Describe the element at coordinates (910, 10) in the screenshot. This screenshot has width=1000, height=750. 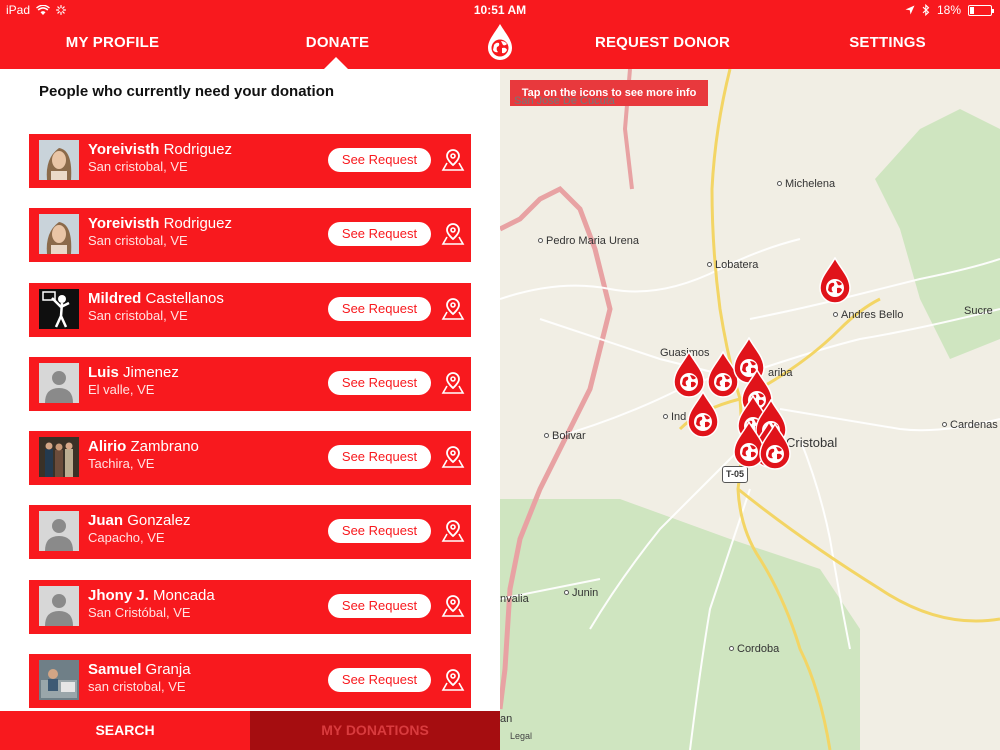
I see `location-arrow-icon` at that location.